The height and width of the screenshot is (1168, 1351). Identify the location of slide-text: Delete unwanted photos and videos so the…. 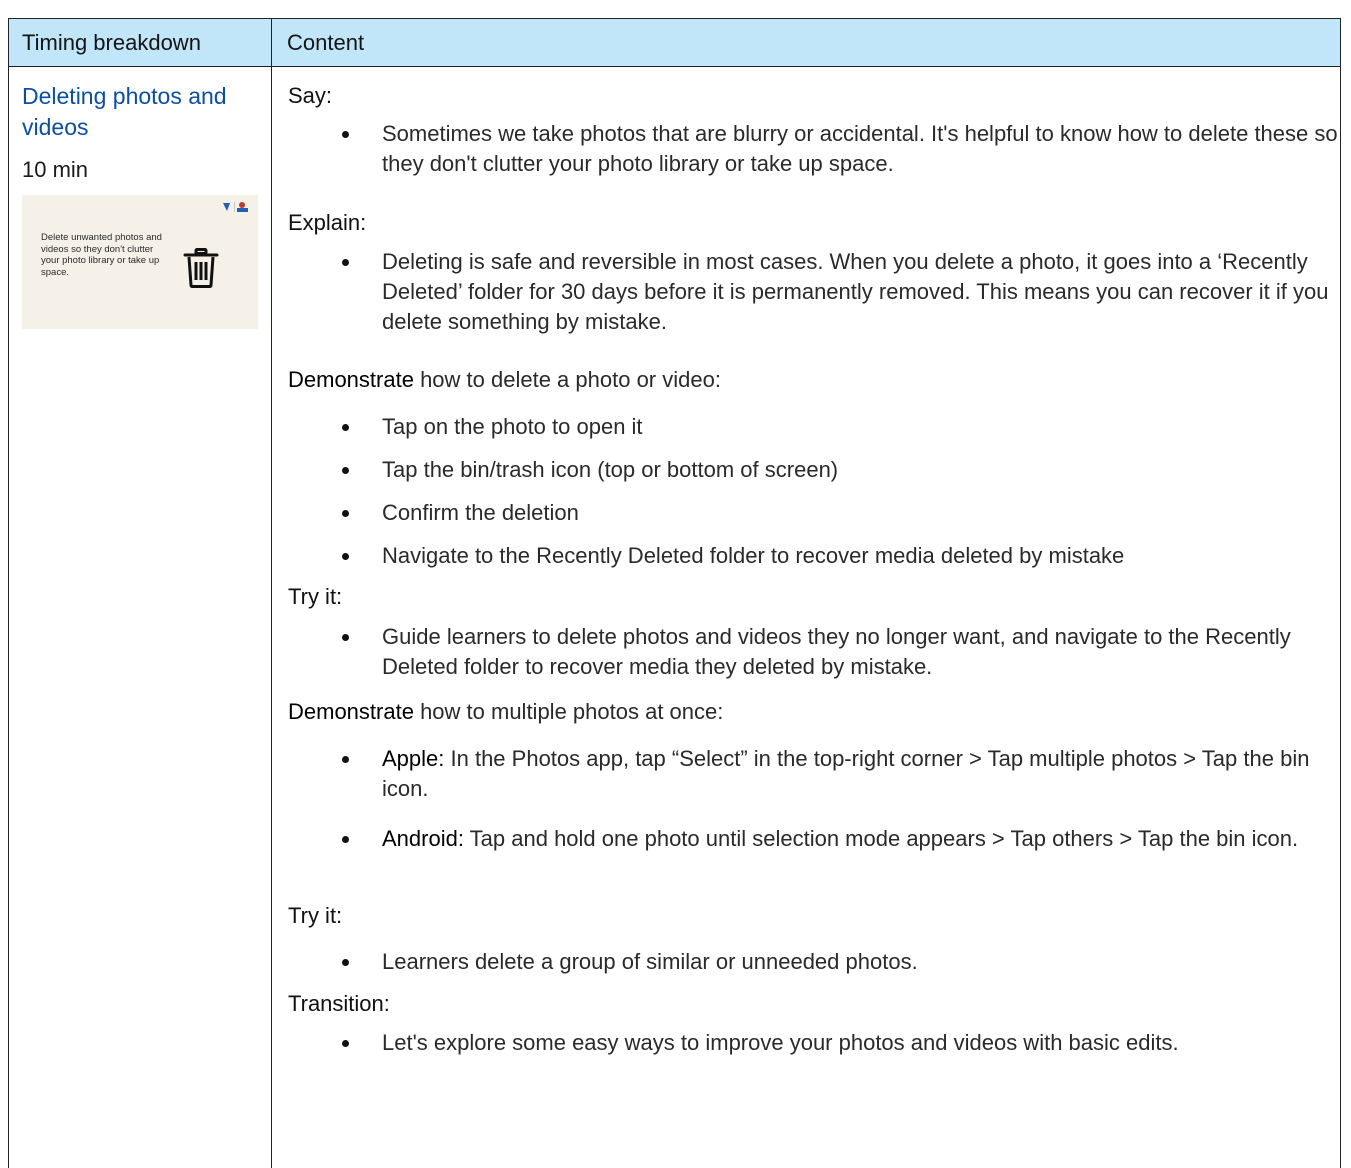
(101, 255).